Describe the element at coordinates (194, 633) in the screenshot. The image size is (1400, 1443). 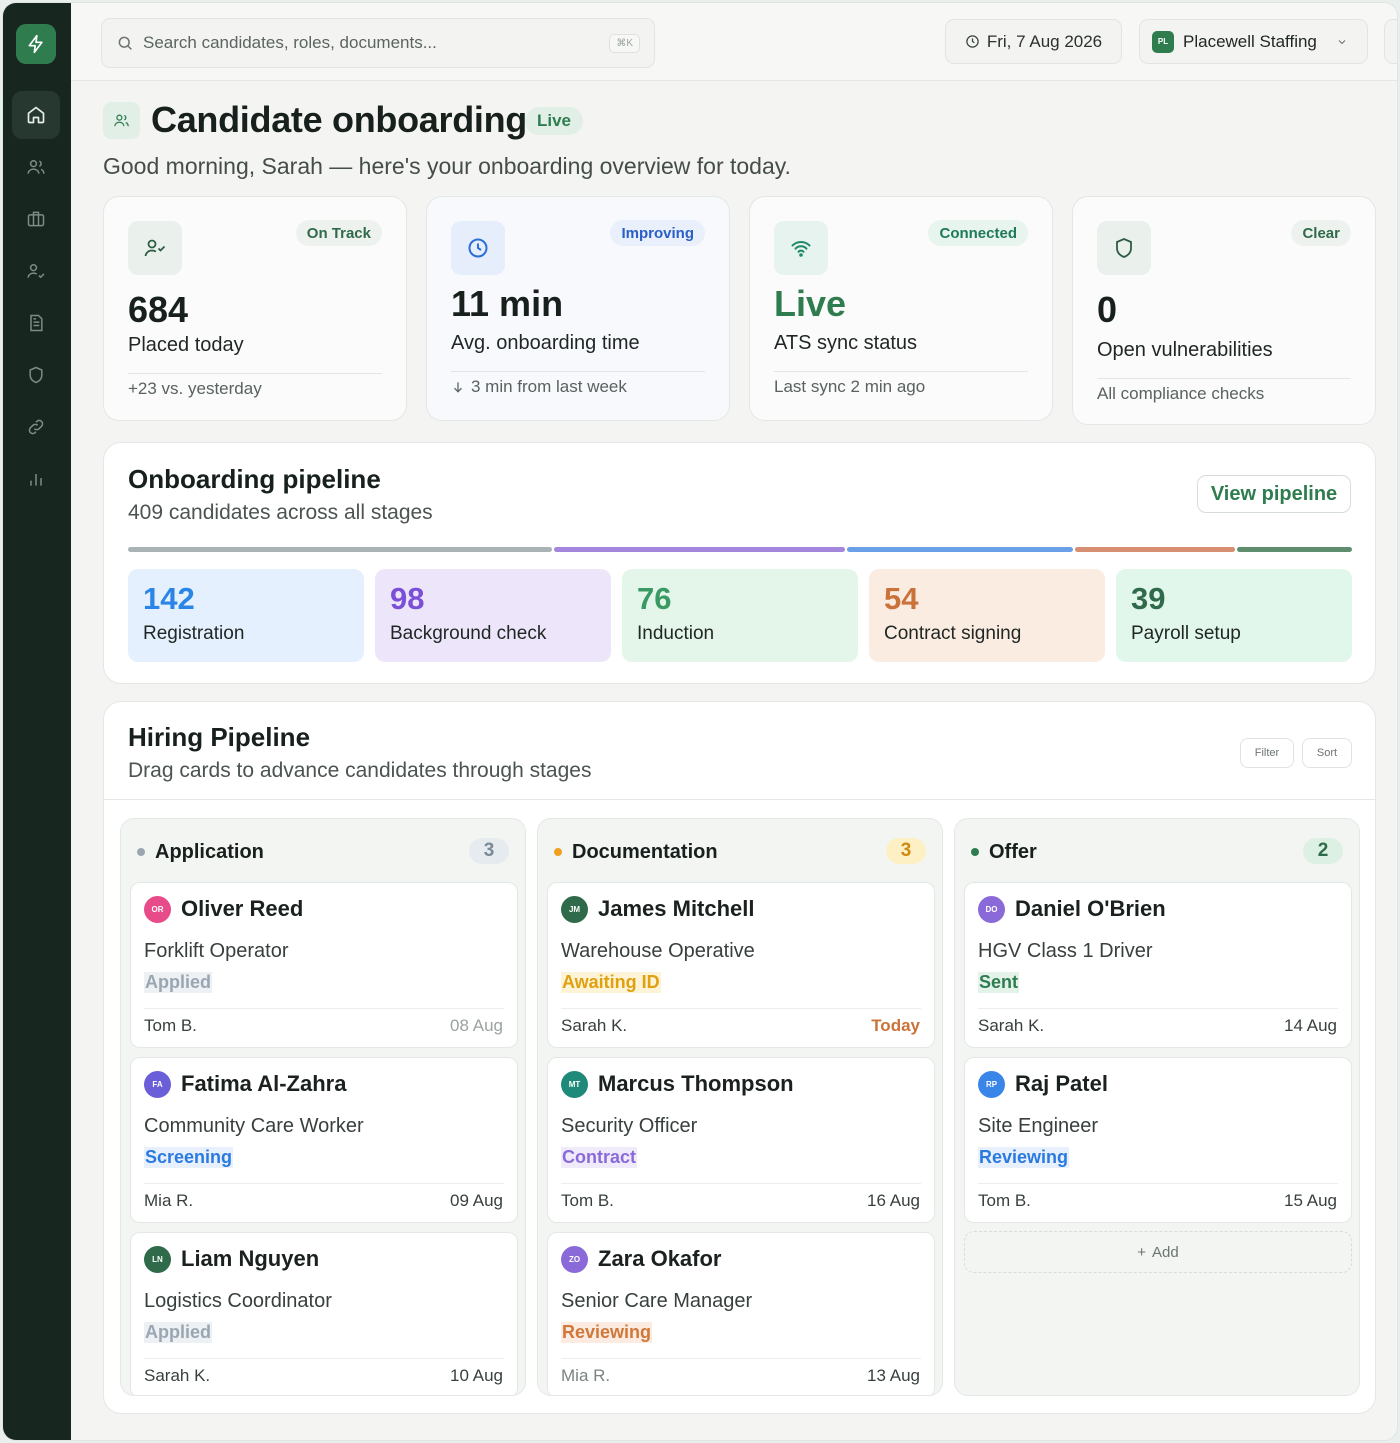
I see `stage-label: Registration` at that location.